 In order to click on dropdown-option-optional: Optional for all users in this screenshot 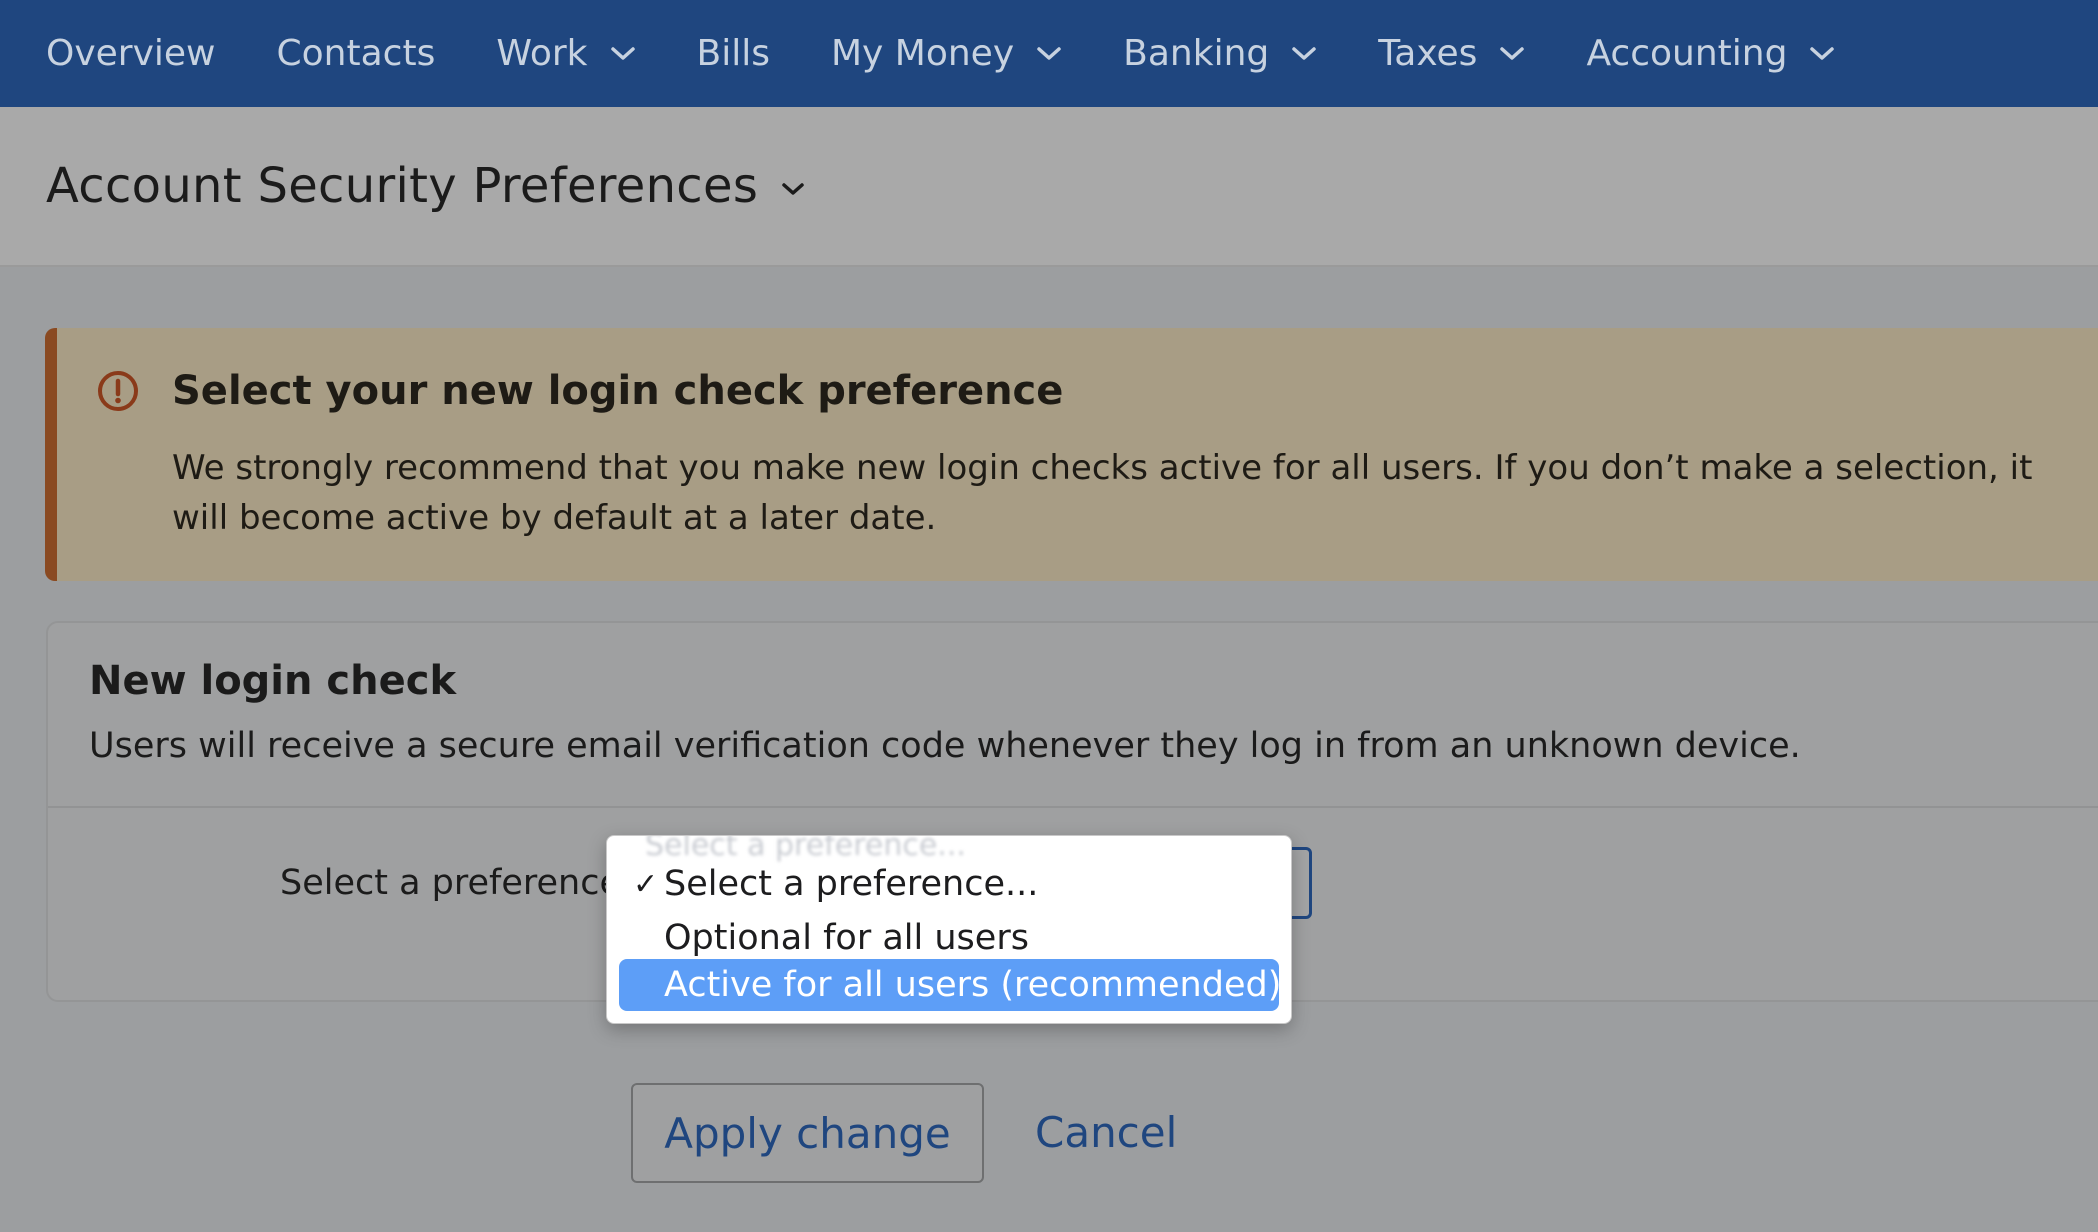, I will do `click(949, 938)`.